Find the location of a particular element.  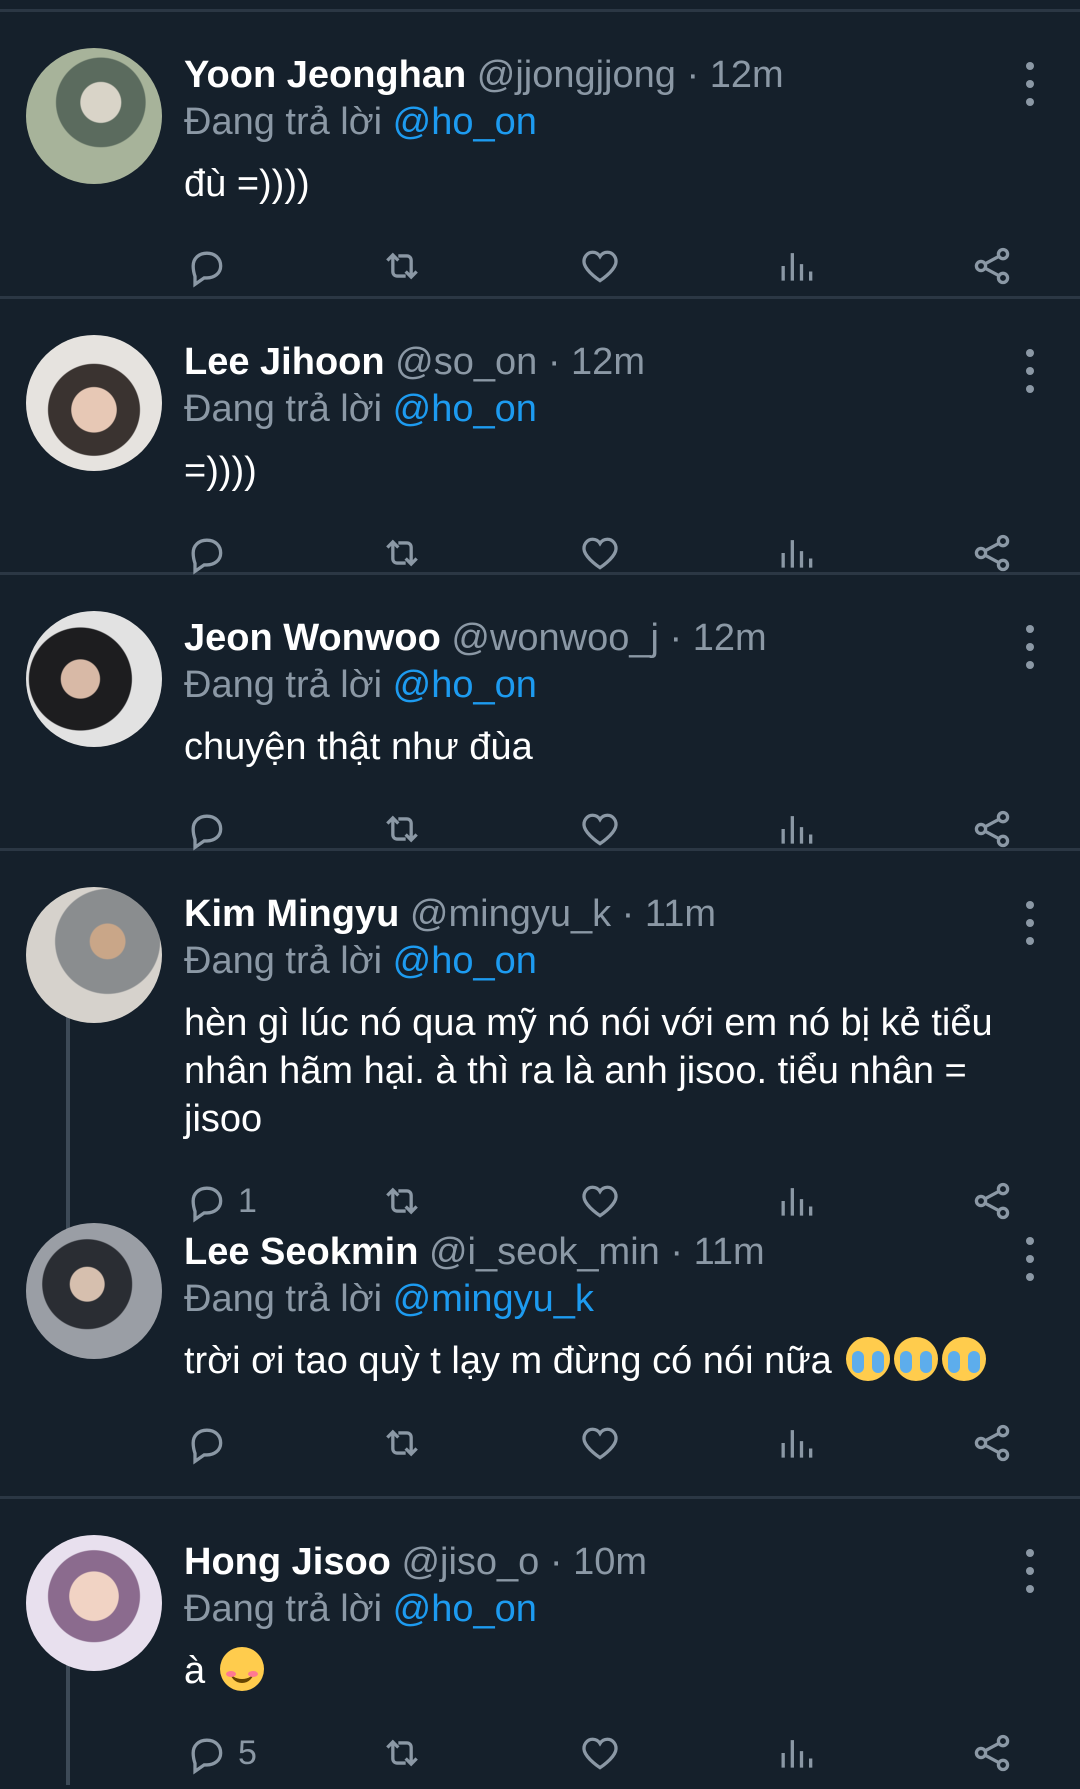

replying-to-line: Đang trả lời @mingyu_k is located at coordinates (602, 1299).